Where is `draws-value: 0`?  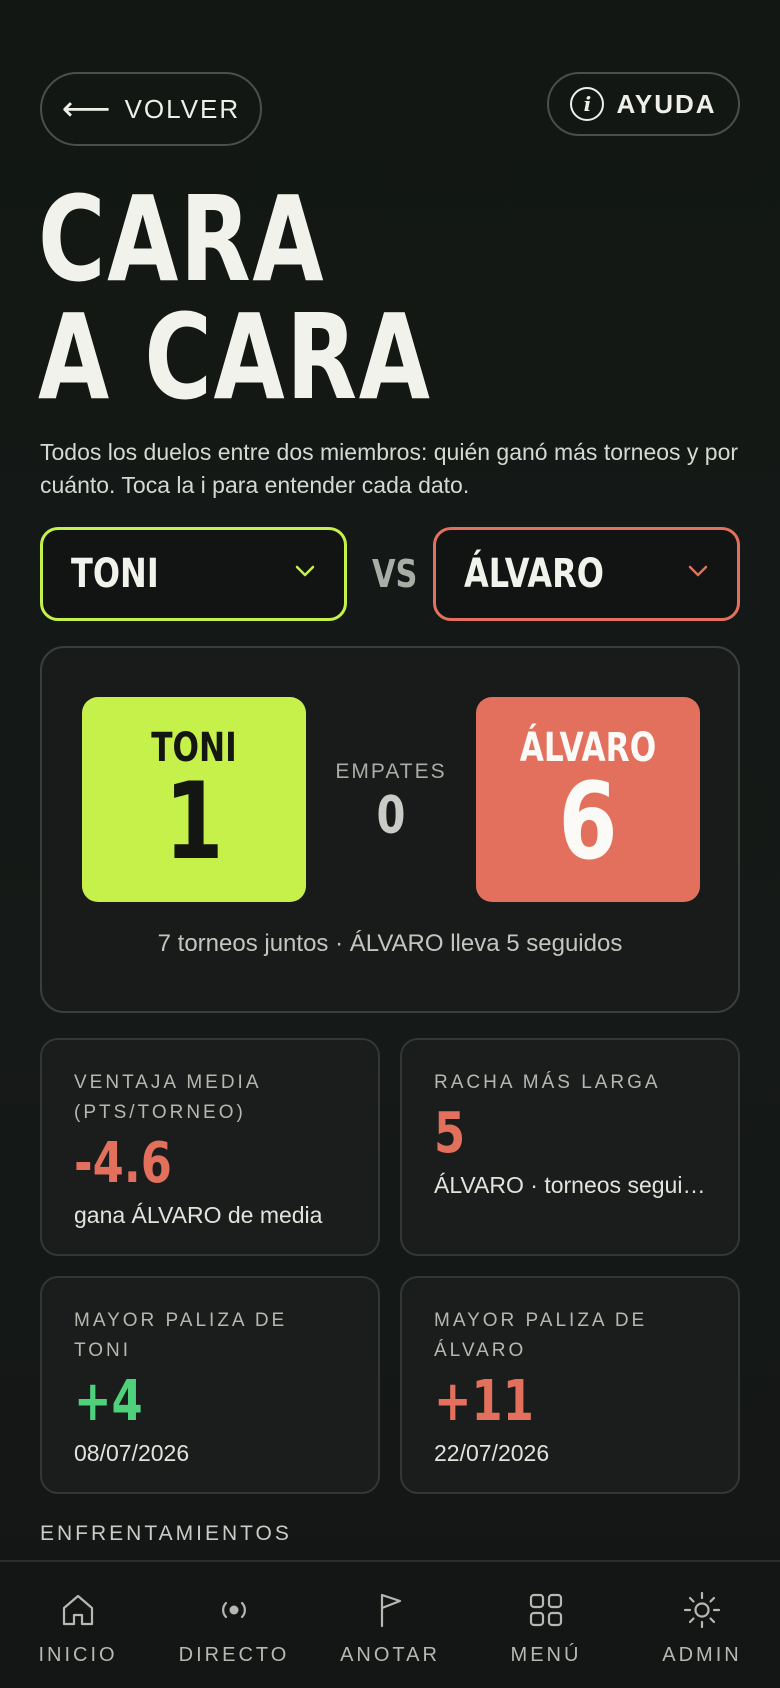
draws-value: 0 is located at coordinates (391, 816).